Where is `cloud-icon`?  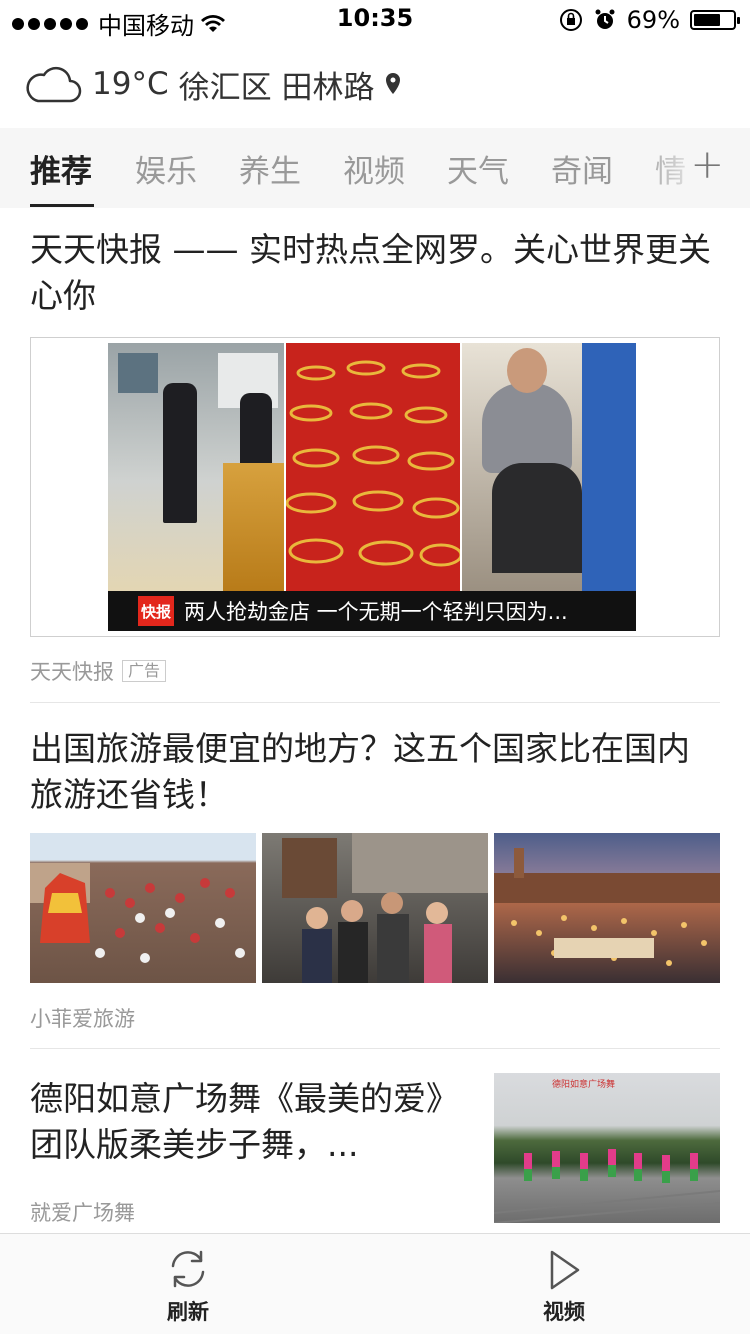
cloud-icon is located at coordinates (54, 84).